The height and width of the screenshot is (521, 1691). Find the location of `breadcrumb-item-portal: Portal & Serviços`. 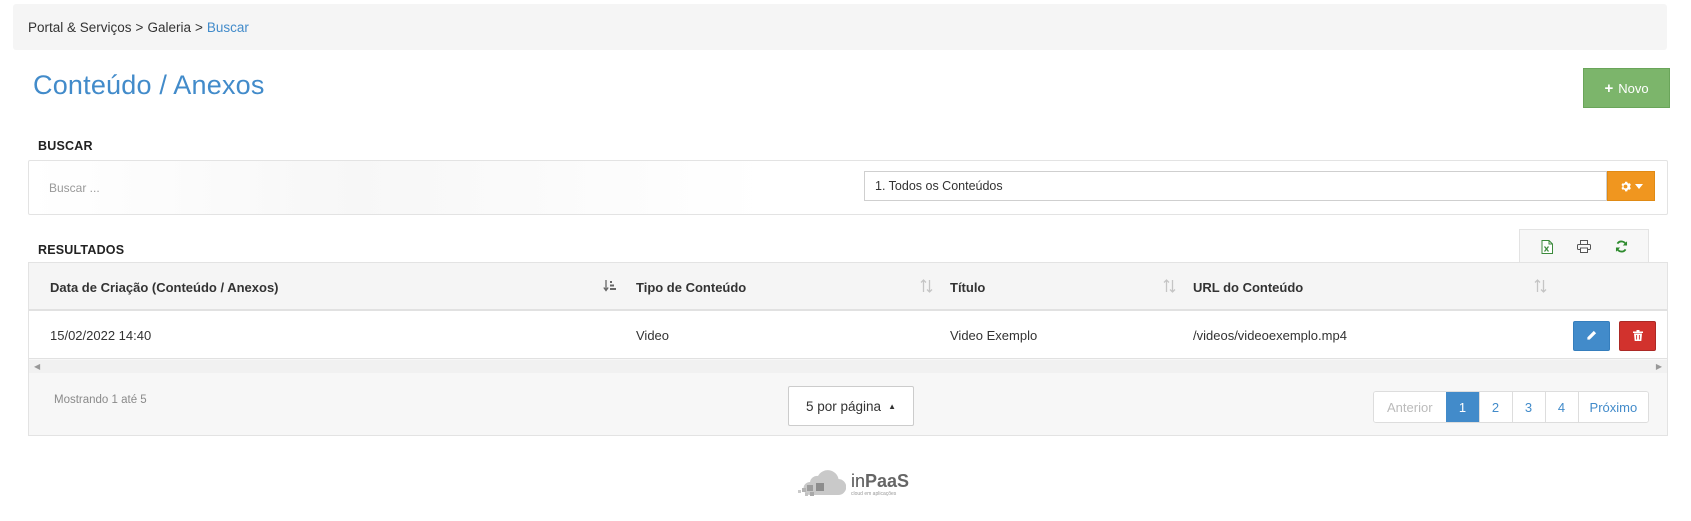

breadcrumb-item-portal: Portal & Serviços is located at coordinates (80, 27).